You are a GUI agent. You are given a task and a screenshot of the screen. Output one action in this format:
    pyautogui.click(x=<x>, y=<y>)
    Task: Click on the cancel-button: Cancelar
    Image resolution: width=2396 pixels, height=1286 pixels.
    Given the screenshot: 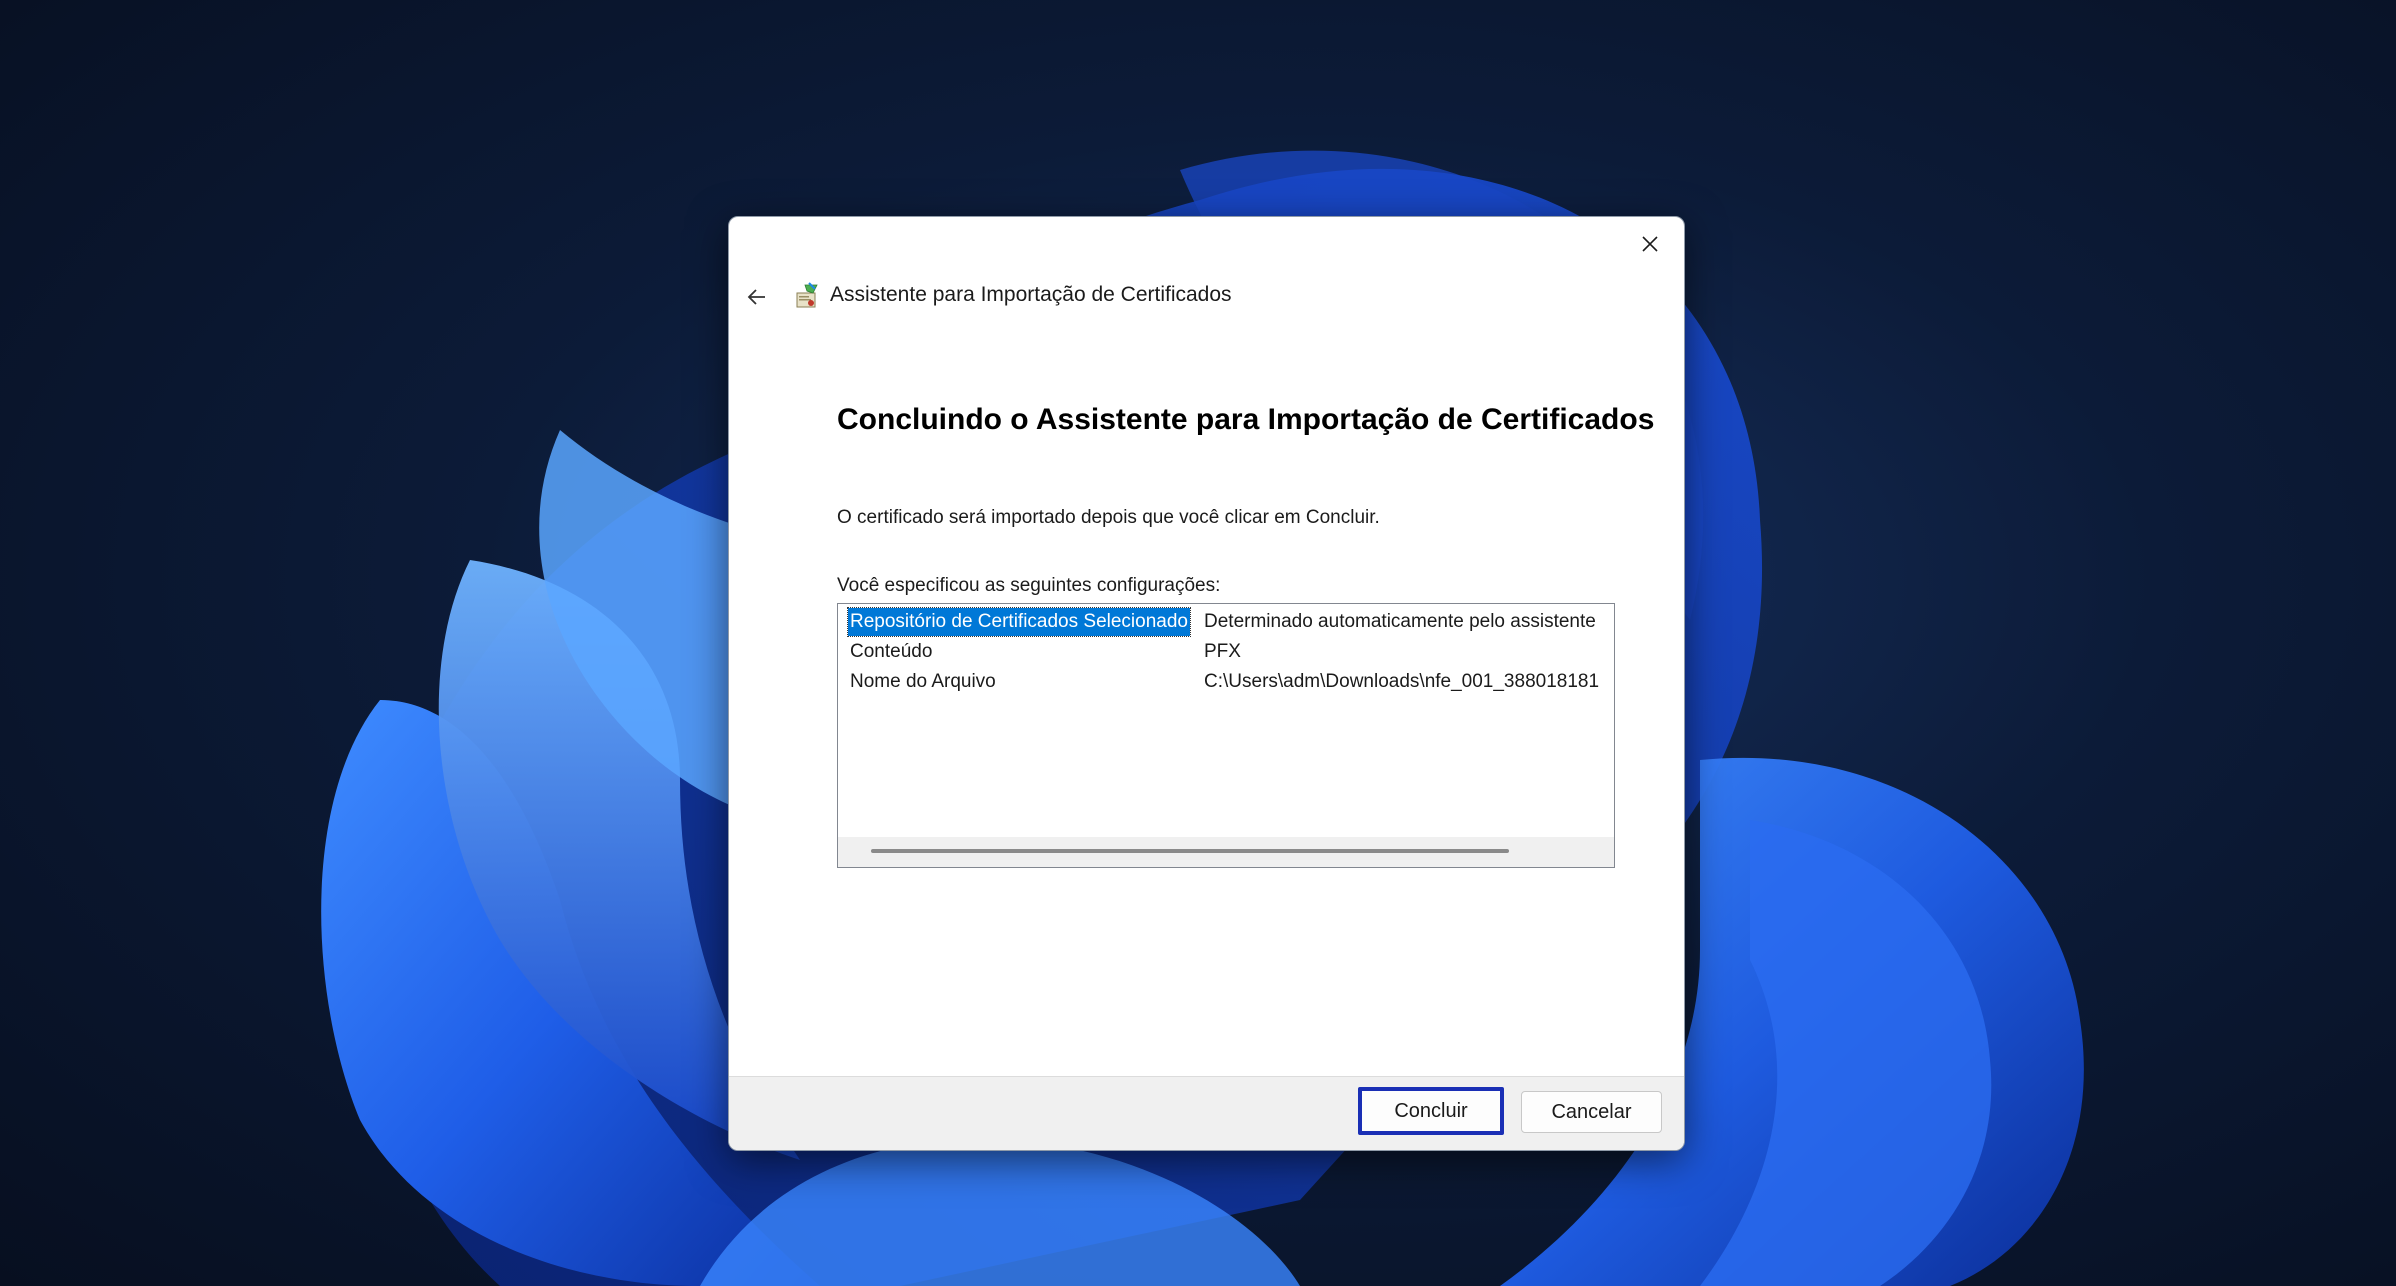 What is the action you would take?
    pyautogui.click(x=1591, y=1112)
    